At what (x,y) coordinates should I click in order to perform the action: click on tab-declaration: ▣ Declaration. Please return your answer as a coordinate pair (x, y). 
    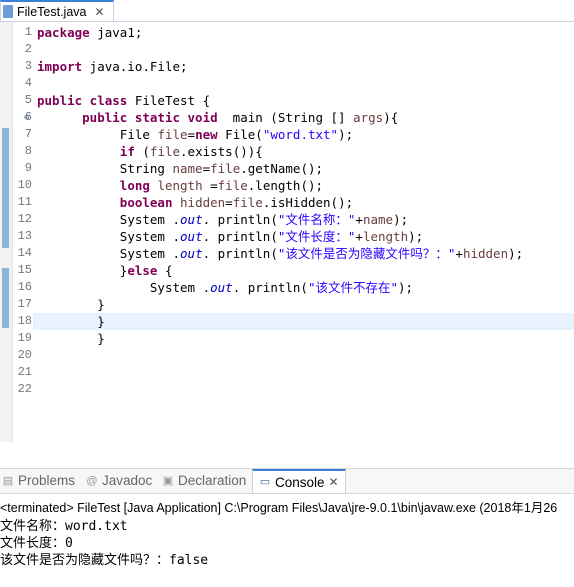
    Looking at the image, I should click on (204, 480).